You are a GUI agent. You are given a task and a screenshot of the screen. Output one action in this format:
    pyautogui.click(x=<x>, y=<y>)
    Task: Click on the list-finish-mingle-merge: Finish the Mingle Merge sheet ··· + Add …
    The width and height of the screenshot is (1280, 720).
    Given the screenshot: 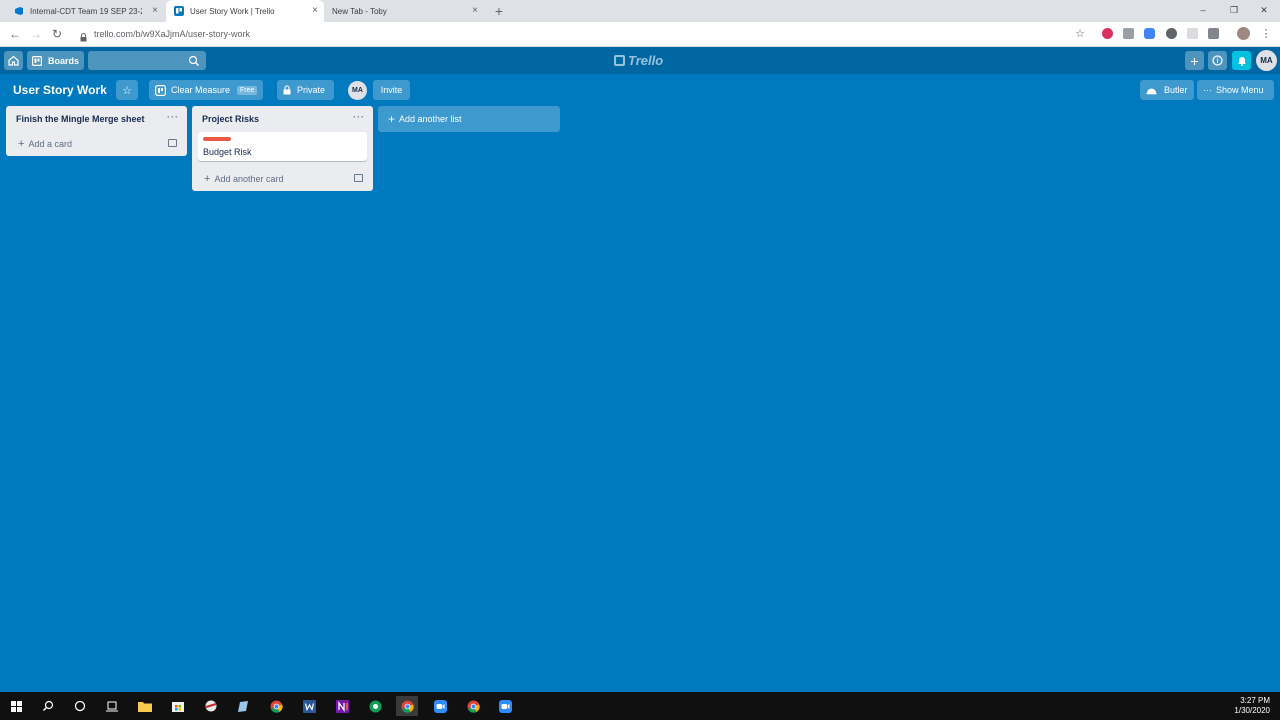 What is the action you would take?
    pyautogui.click(x=96, y=131)
    